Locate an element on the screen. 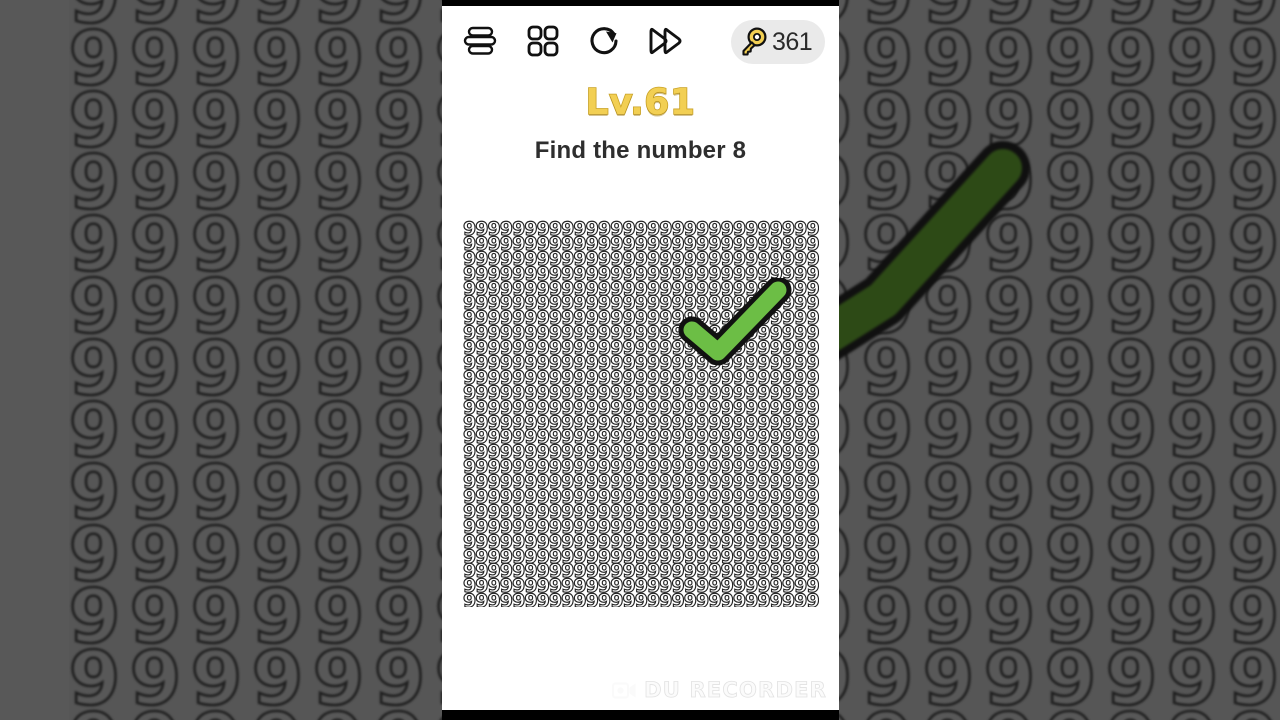 Image resolution: width=1280 pixels, height=720 pixels. backdrop-left-bar is located at coordinates (34, 360).